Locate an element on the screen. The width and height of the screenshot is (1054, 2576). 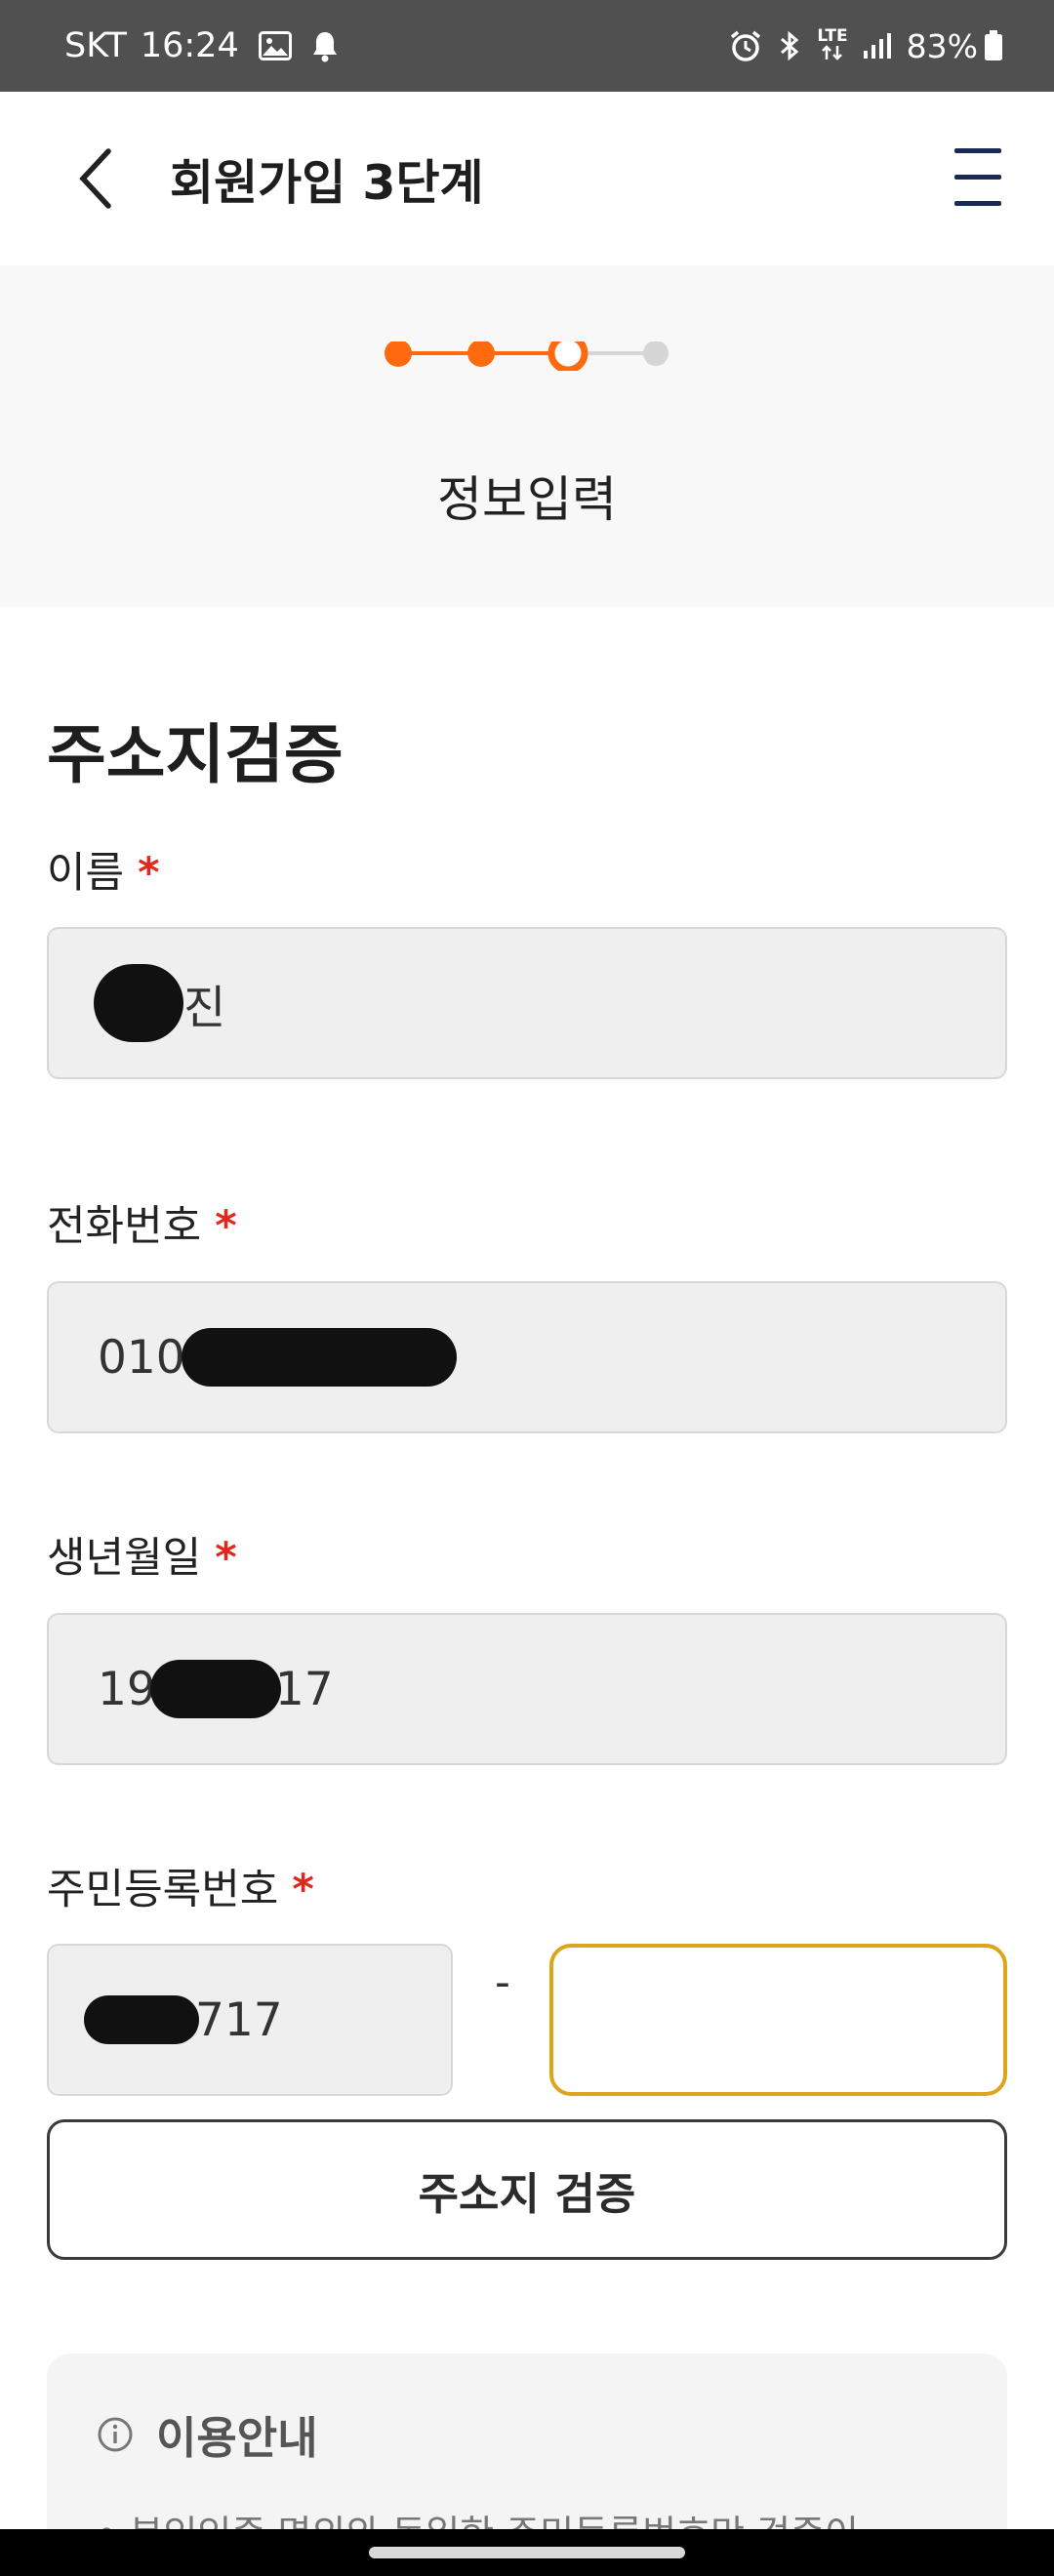
phone-label-text: 전화번호 is located at coordinates (124, 1226).